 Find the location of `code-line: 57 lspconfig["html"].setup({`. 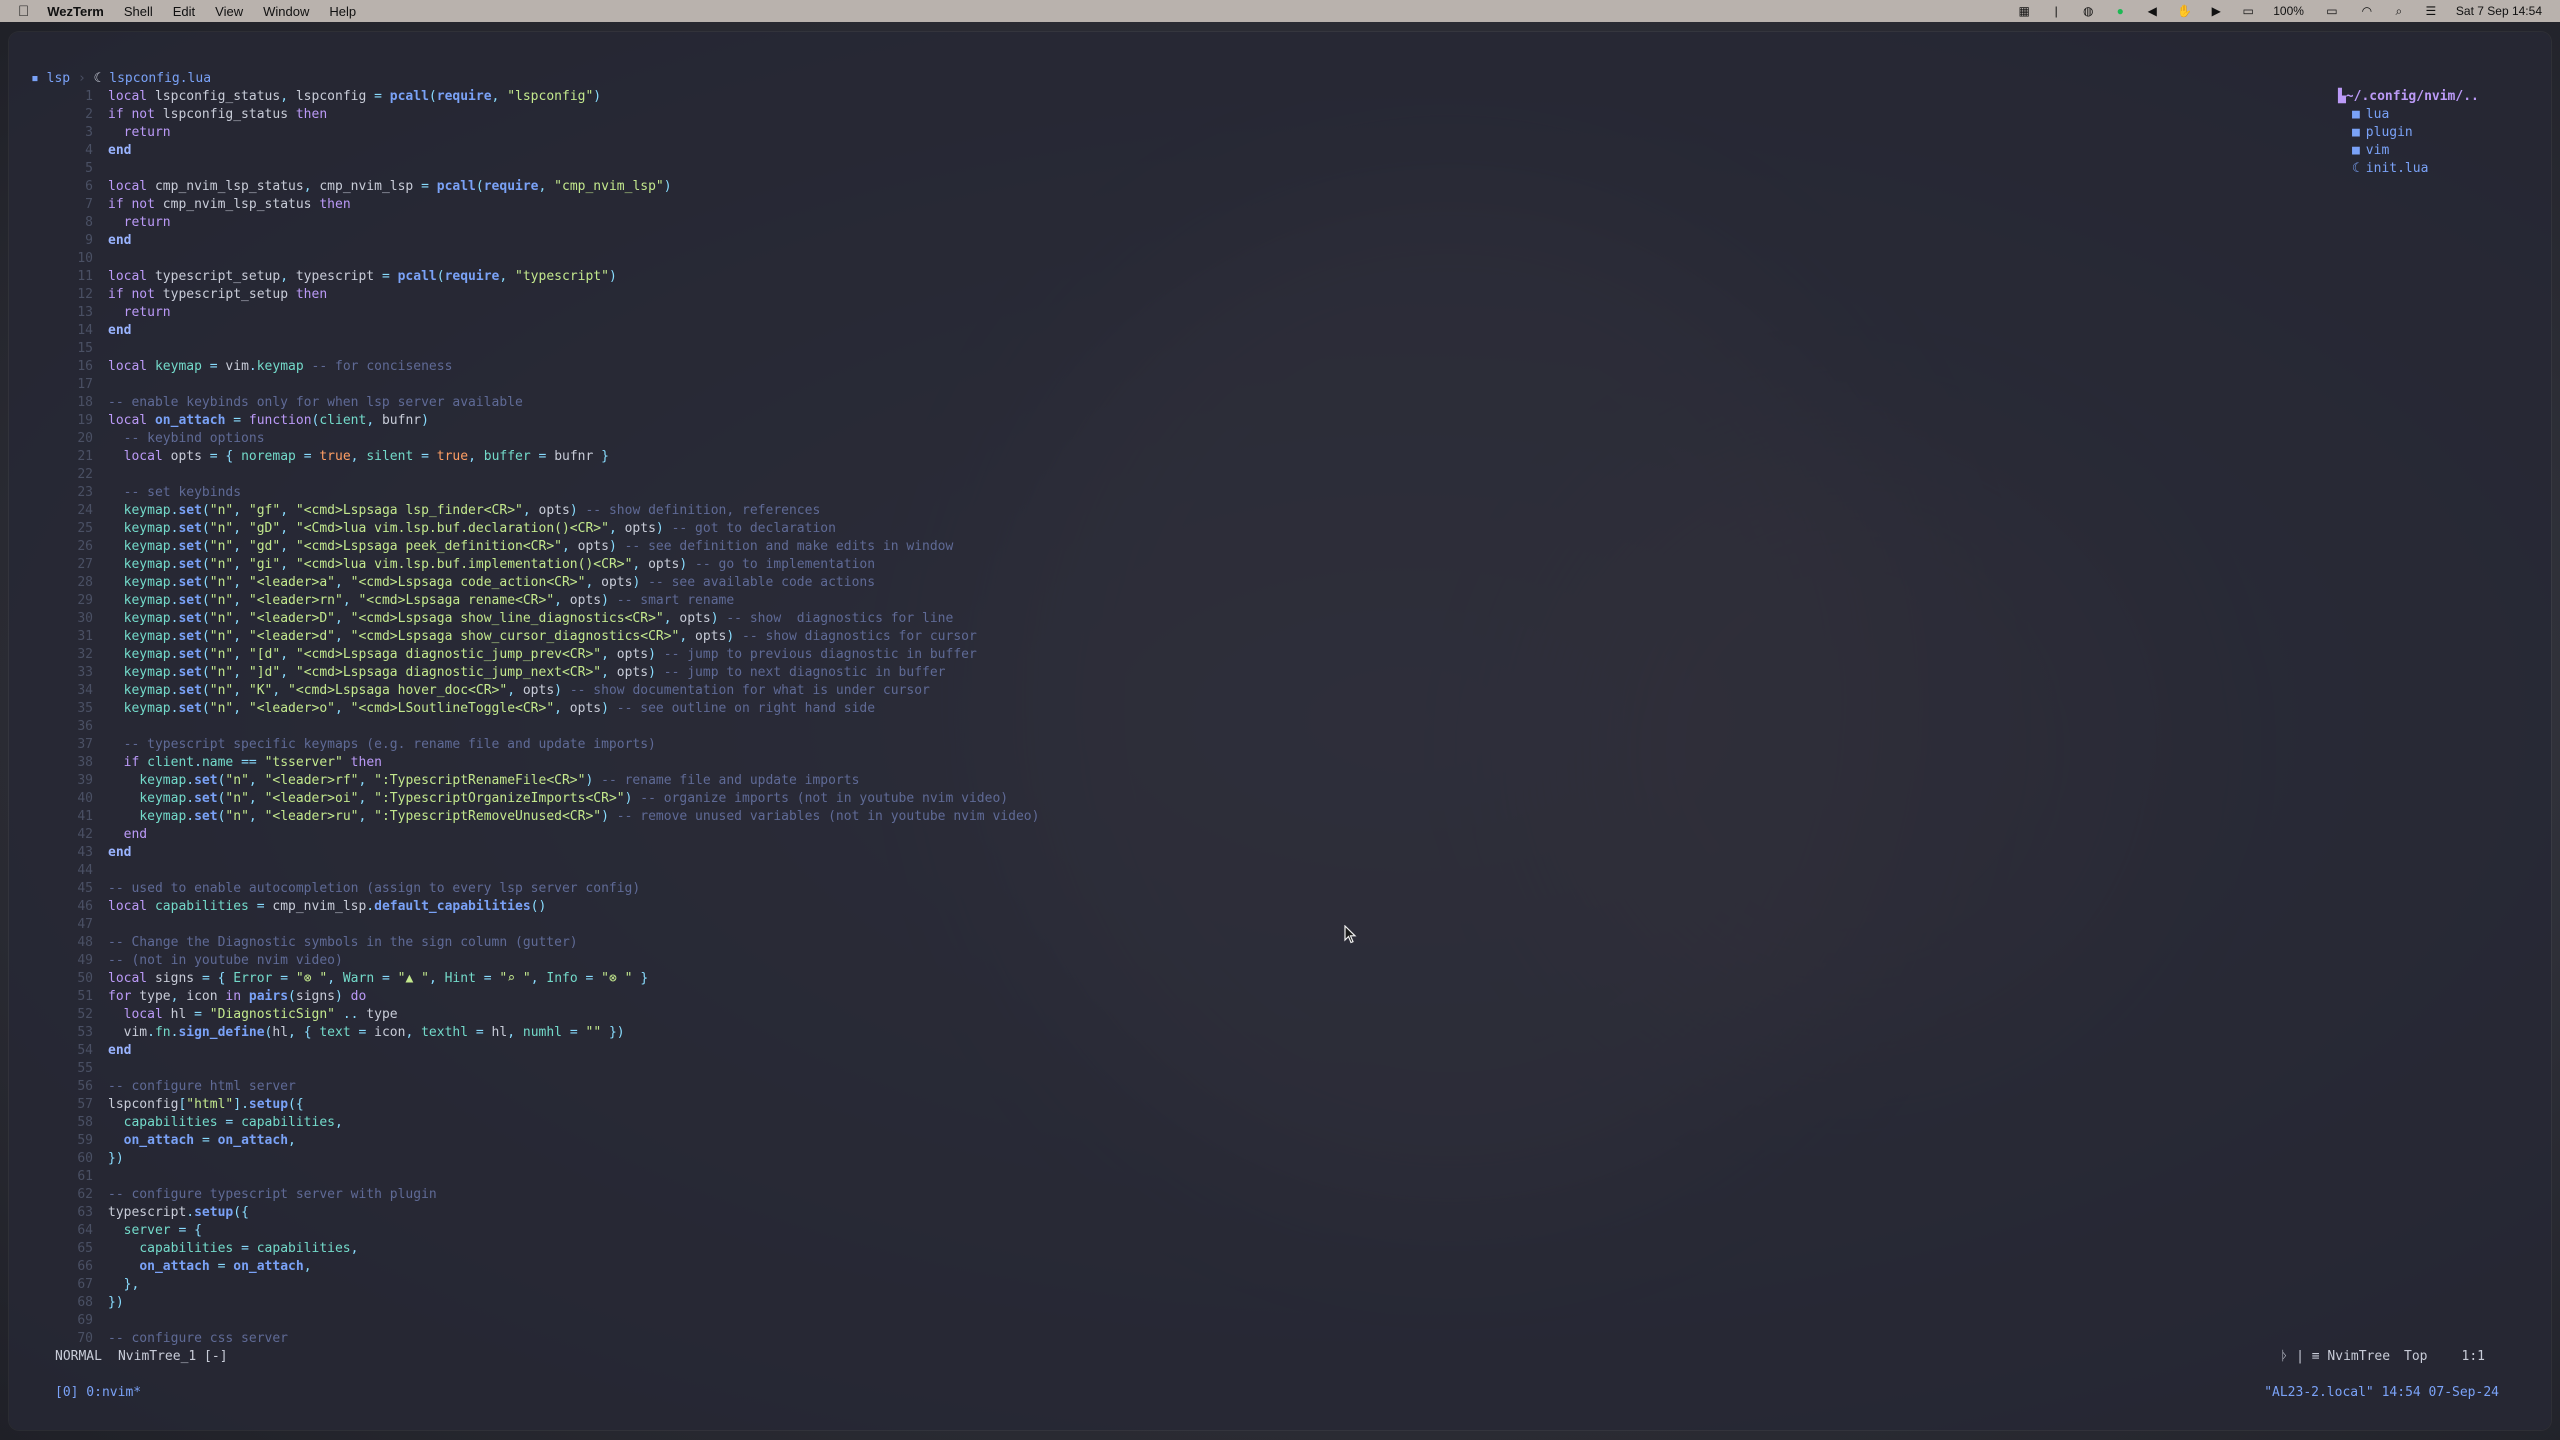

code-line: 57 lspconfig["html"].setup({ is located at coordinates (1271, 1105).